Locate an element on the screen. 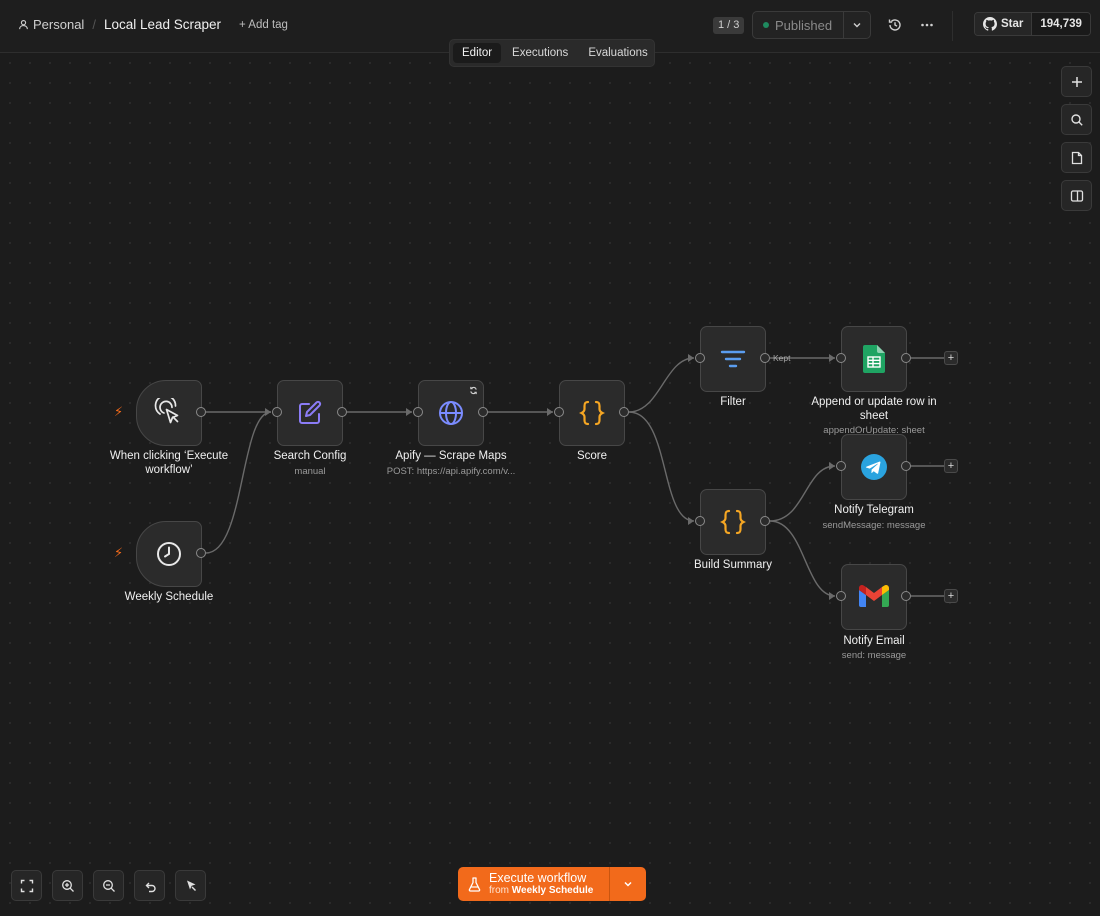 The height and width of the screenshot is (916, 1100). node-weekly-schedule is located at coordinates (169, 554).